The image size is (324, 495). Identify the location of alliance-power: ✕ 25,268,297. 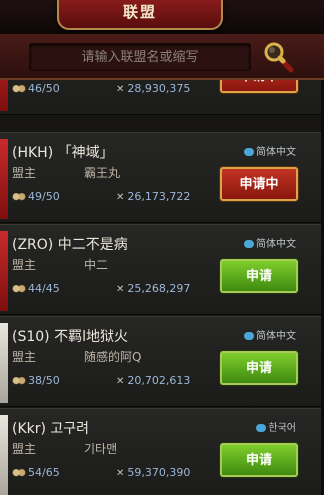
(153, 288).